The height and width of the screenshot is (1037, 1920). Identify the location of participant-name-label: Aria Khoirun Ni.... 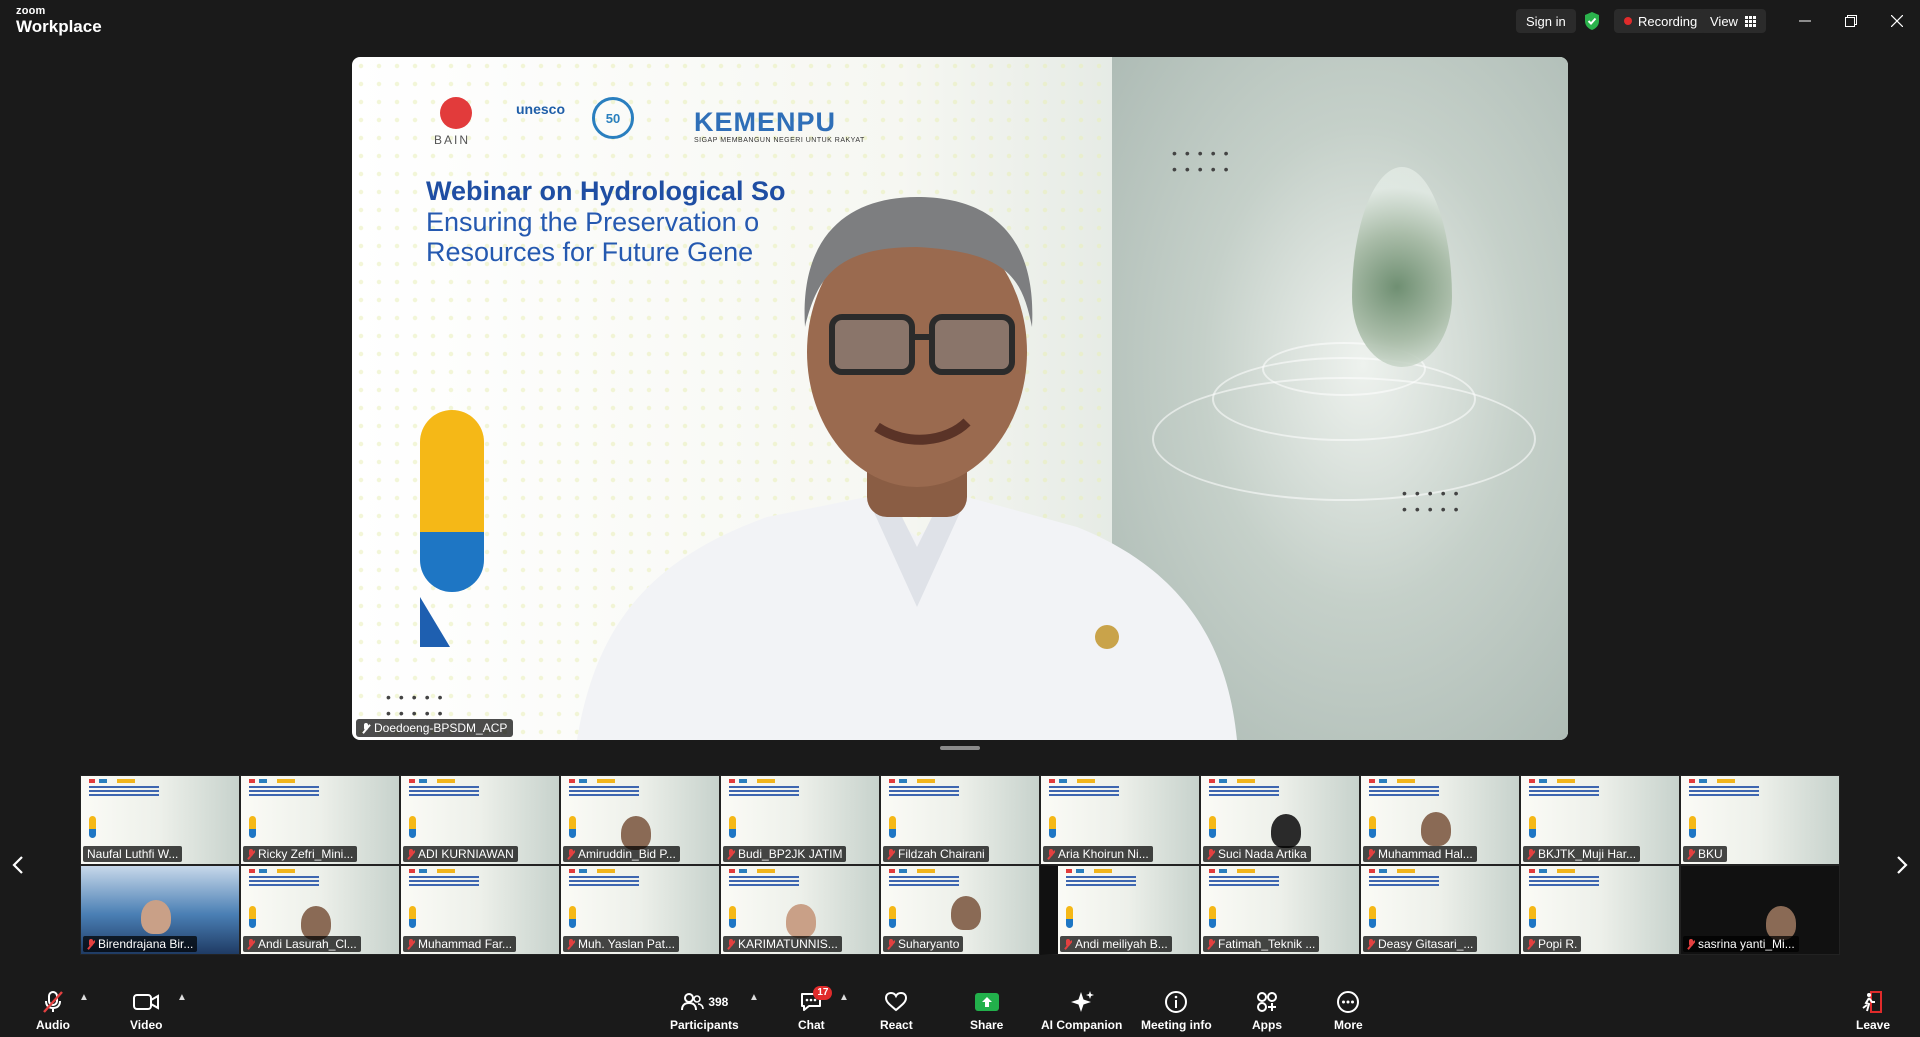
(1098, 854).